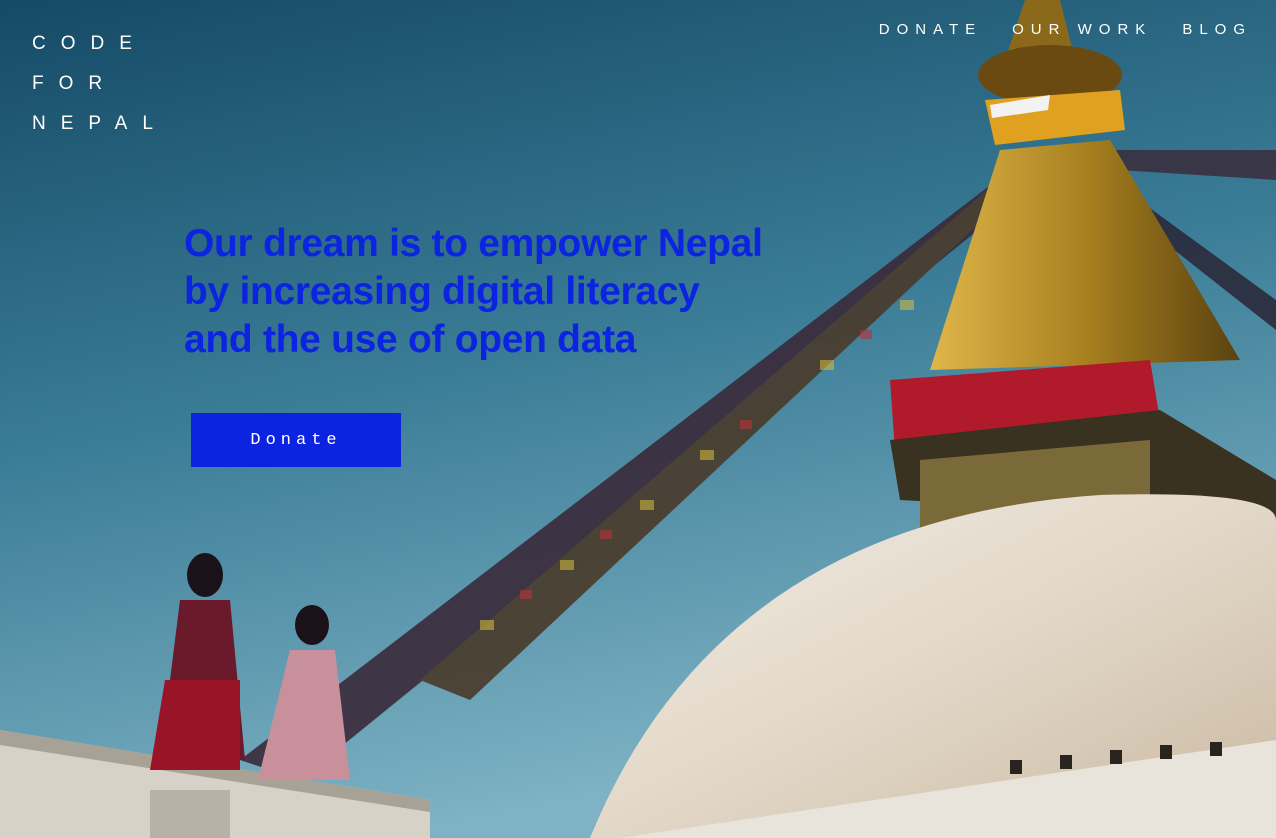 The image size is (1276, 838). Describe the element at coordinates (473, 243) in the screenshot. I see `headline-line-1: Our dream is to empower Nepal` at that location.